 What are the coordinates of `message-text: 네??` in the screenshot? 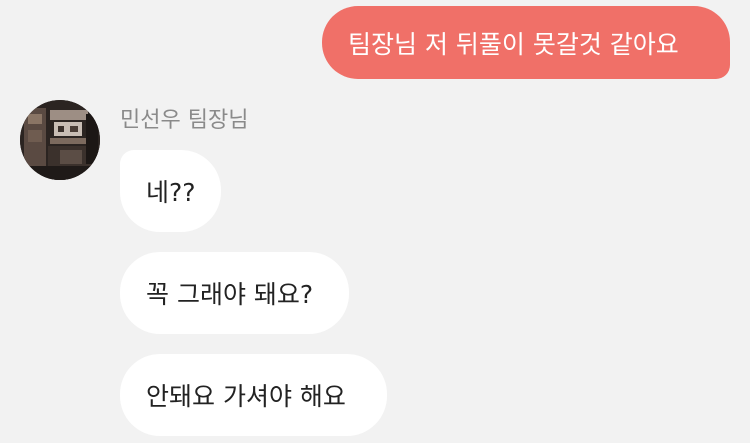 It's located at (171, 192).